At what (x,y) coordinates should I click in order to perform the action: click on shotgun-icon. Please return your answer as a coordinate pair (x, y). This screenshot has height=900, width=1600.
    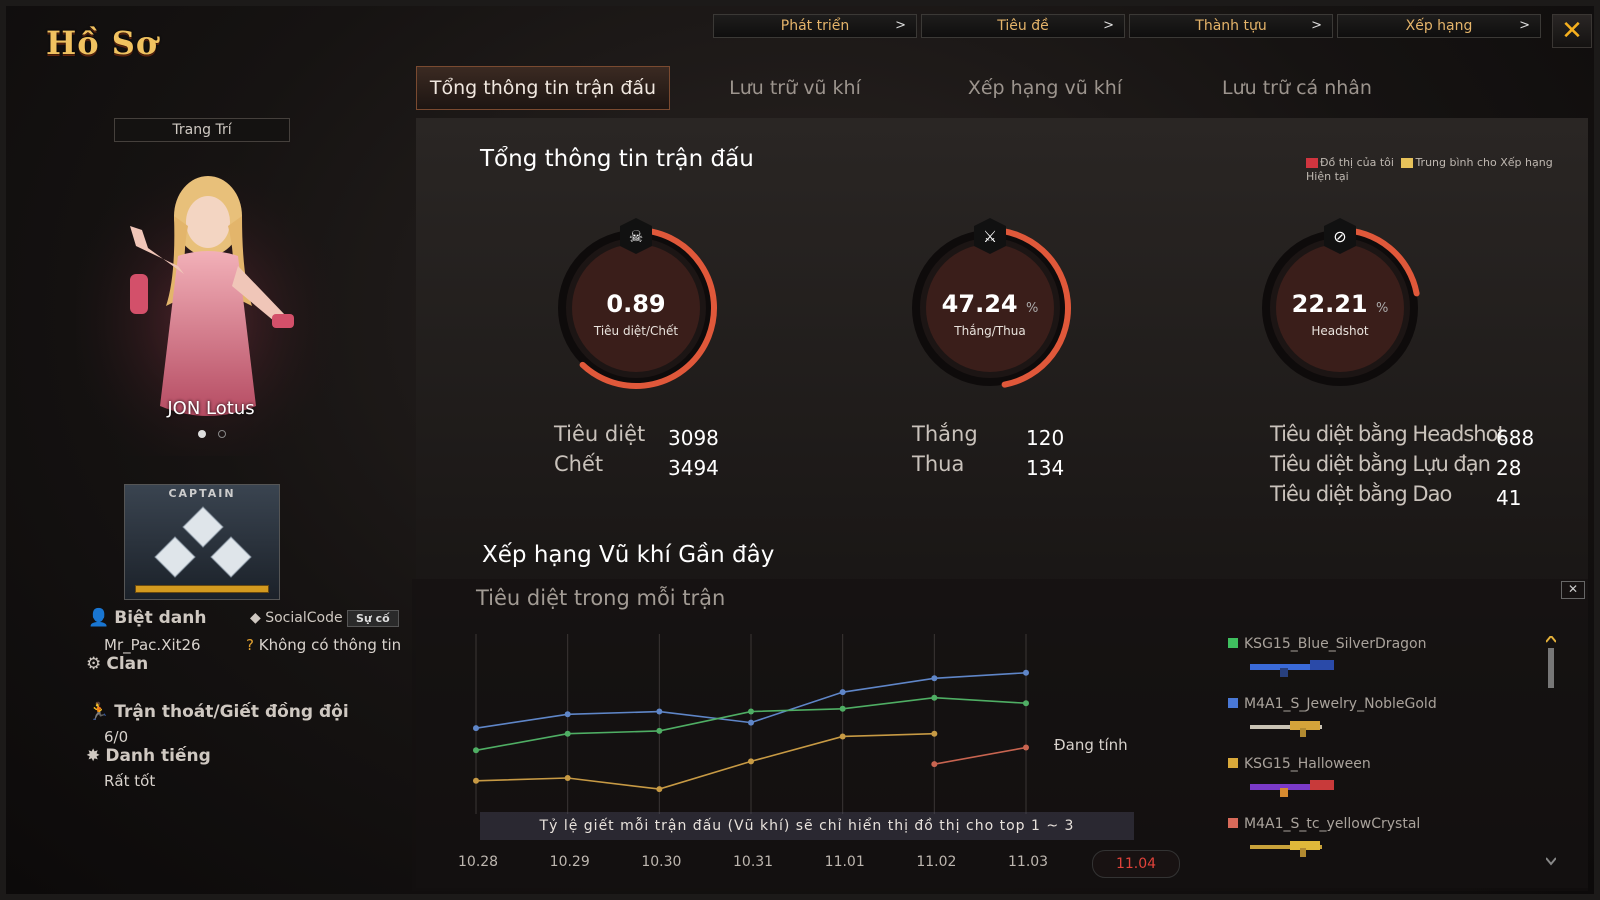
    Looking at the image, I should click on (1292, 668).